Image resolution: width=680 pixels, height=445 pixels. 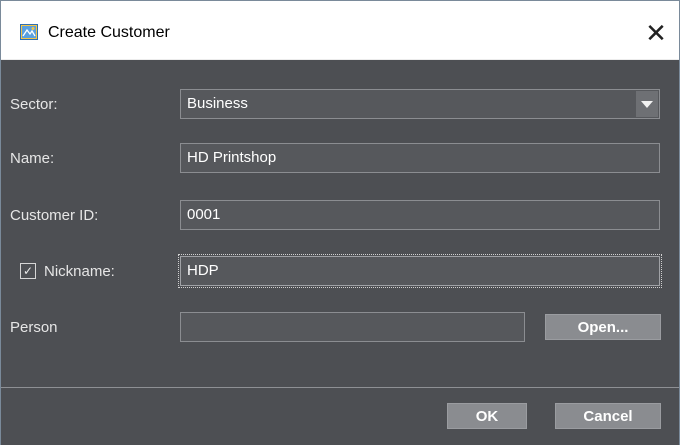 What do you see at coordinates (54, 215) in the screenshot?
I see `customer-id-label: Customer ID:` at bounding box center [54, 215].